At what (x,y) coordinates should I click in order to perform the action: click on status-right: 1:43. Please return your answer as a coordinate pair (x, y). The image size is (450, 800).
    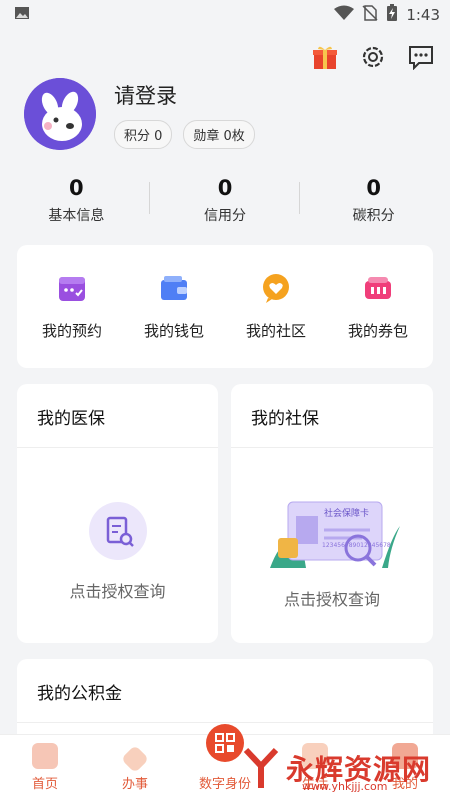
    Looking at the image, I should click on (387, 15).